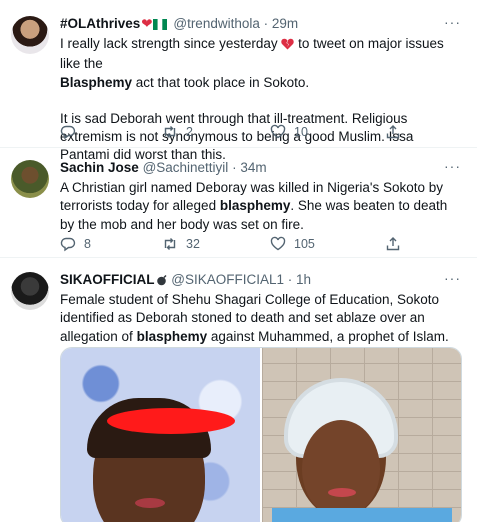 The height and width of the screenshot is (522, 477). What do you see at coordinates (96, 82) in the screenshot?
I see `highlighted-keyword: Blasphemy` at bounding box center [96, 82].